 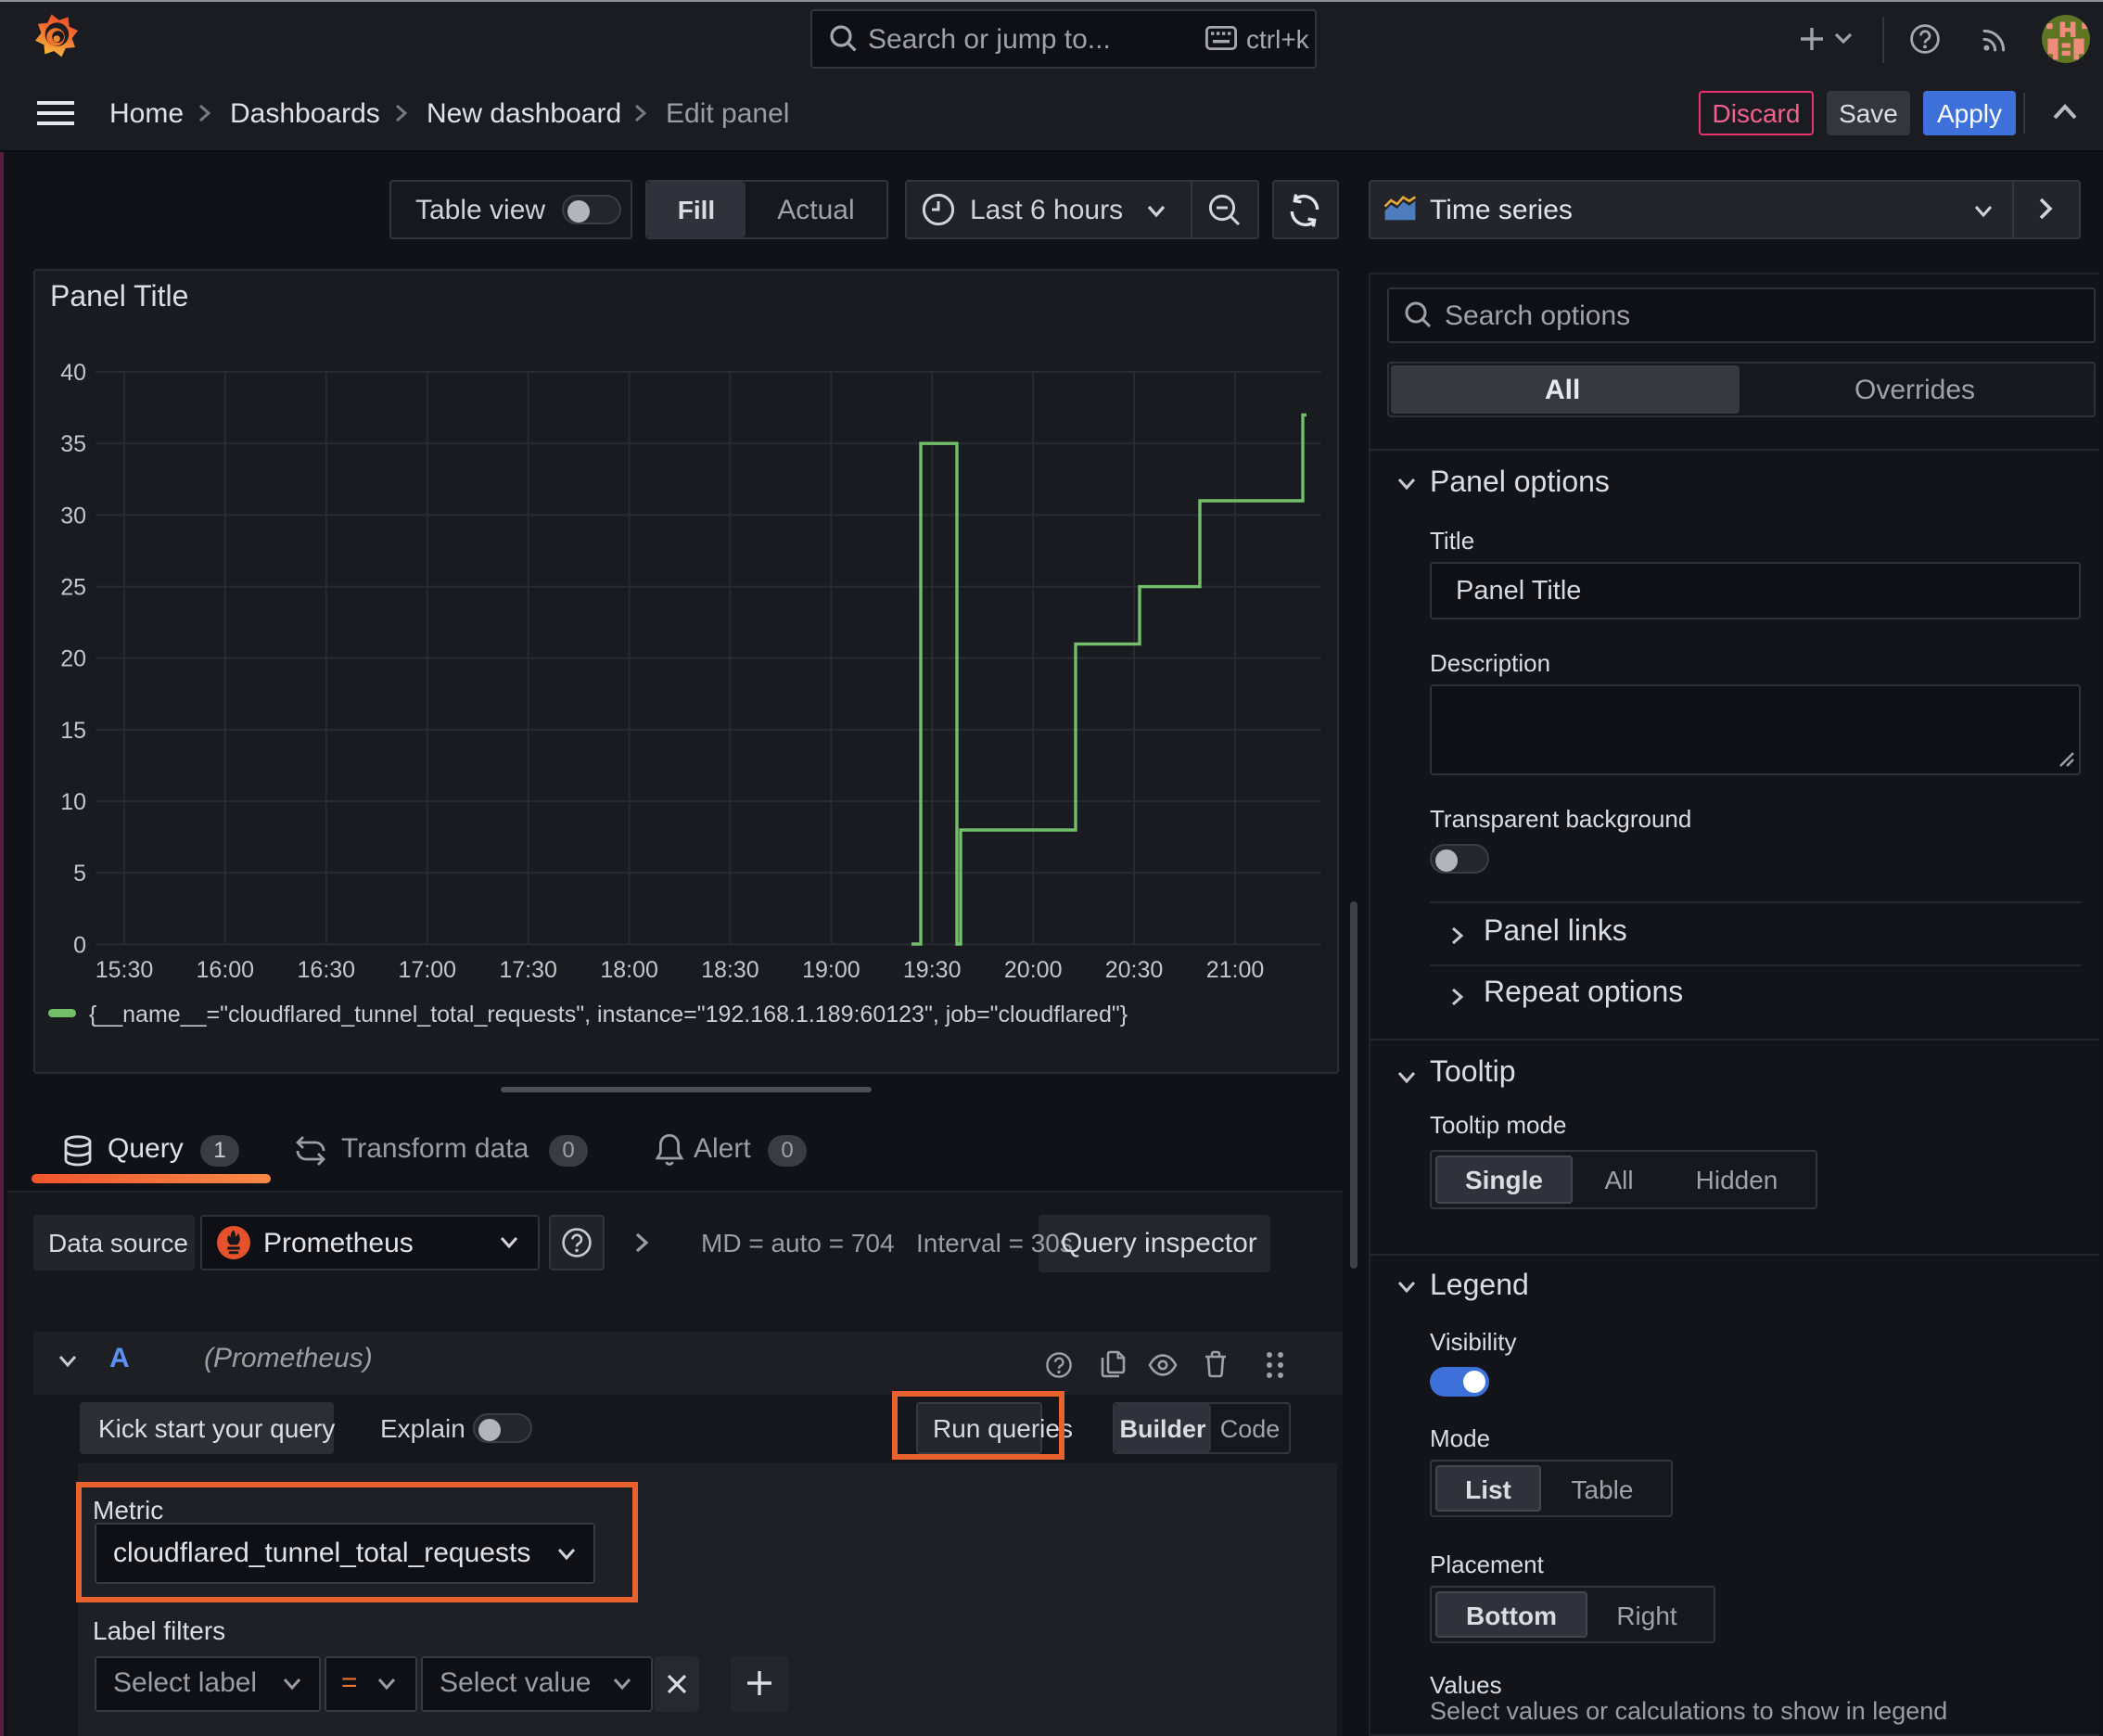 What do you see at coordinates (79, 945) in the screenshot?
I see `svg-text: 0` at bounding box center [79, 945].